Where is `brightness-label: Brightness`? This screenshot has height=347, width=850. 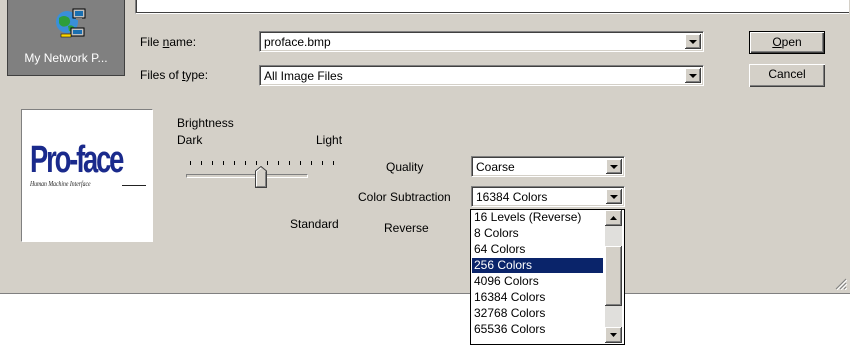
brightness-label: Brightness is located at coordinates (205, 123).